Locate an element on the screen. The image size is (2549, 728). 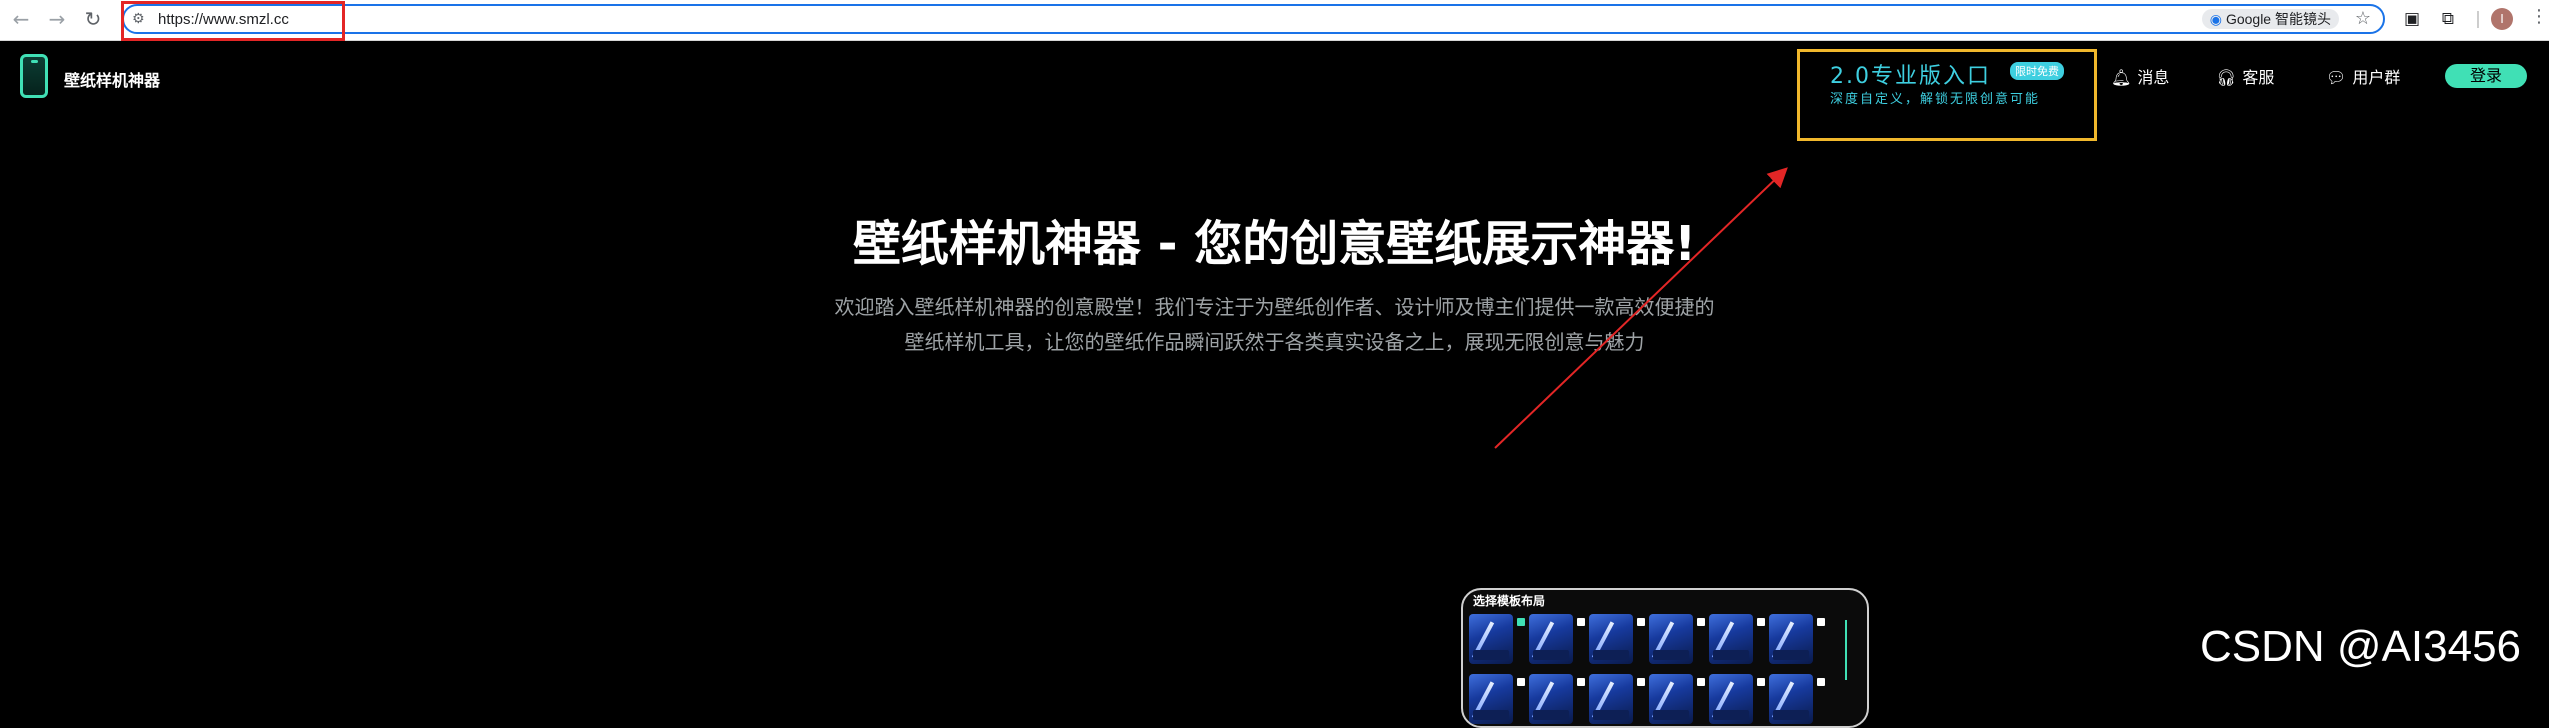
panel-scrollbar is located at coordinates (1846, 650).